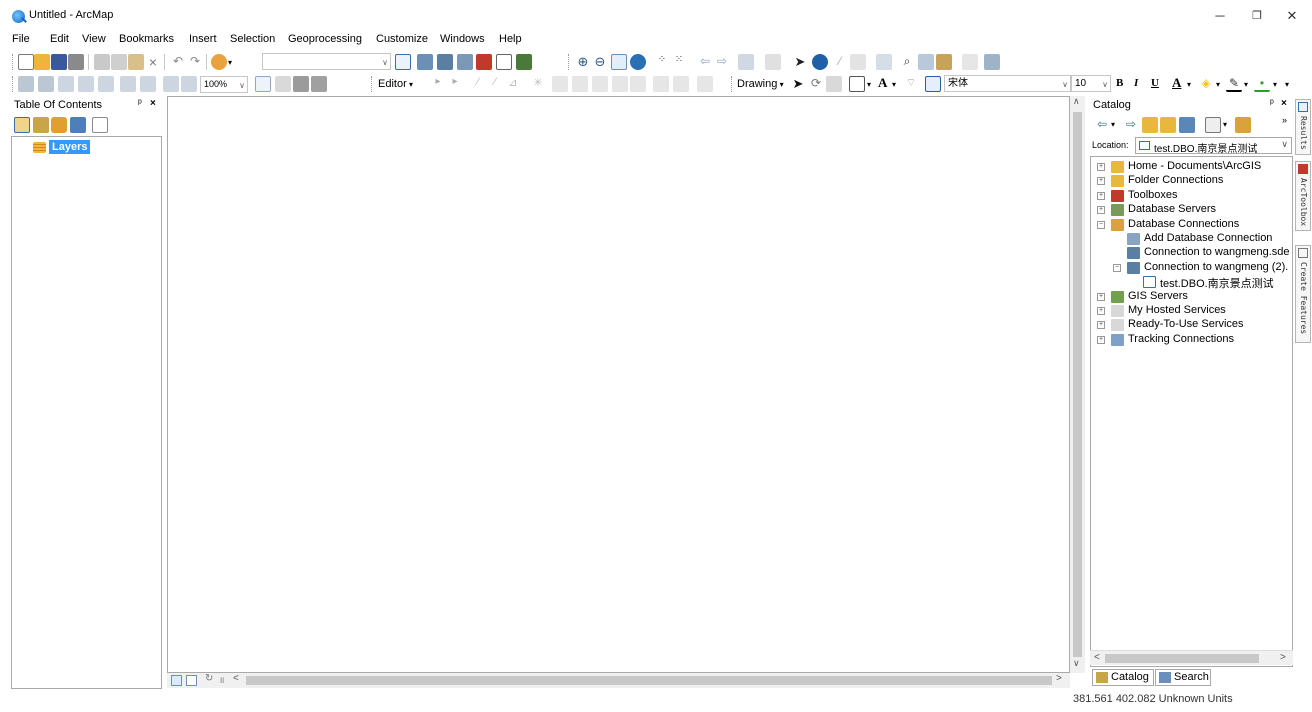 This screenshot has width=1312, height=712. I want to click on text-dropdown-icon: ▾, so click(894, 84).